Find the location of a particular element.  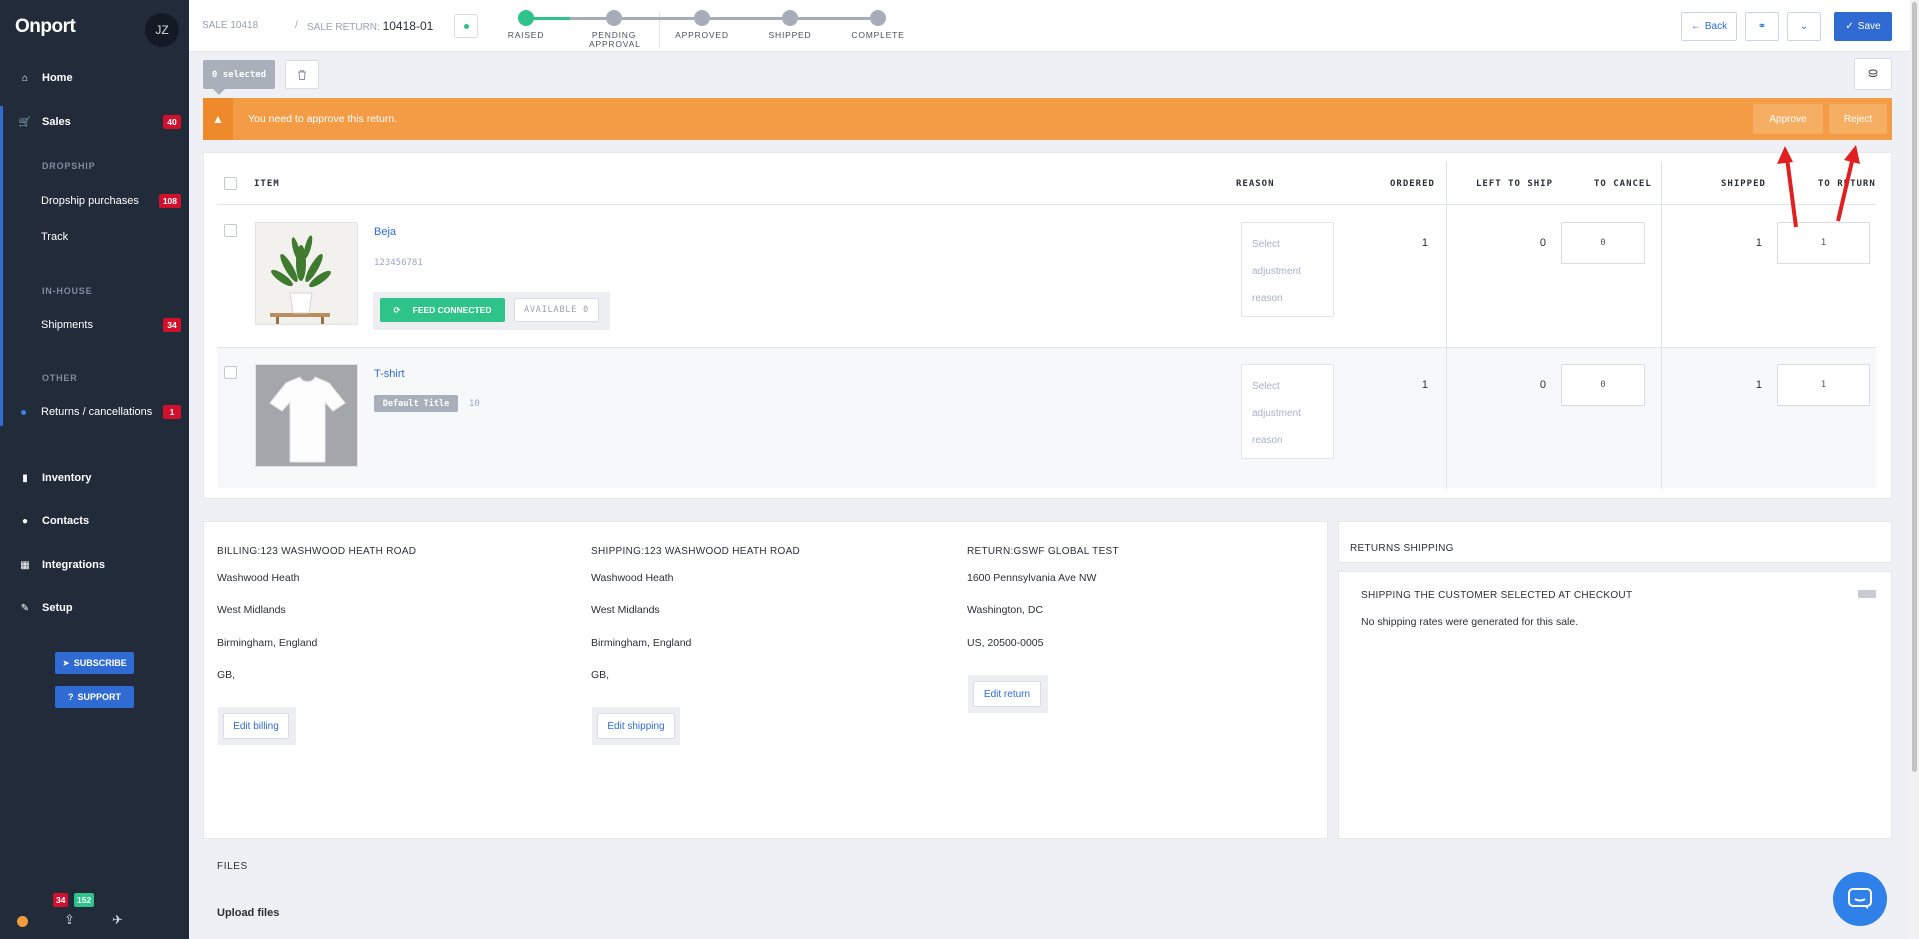

sales-badge: 40 is located at coordinates (172, 122).